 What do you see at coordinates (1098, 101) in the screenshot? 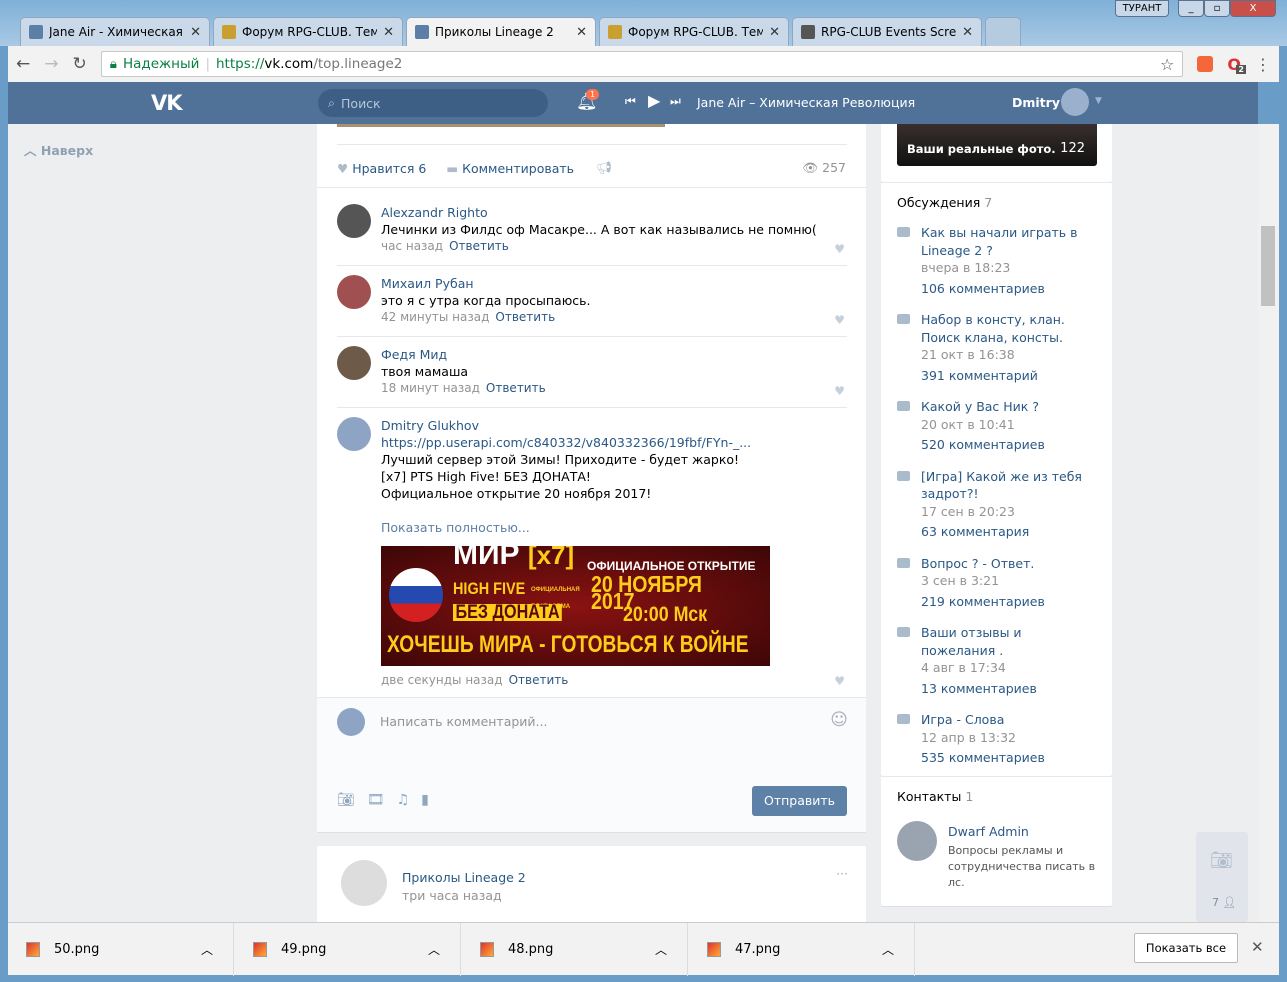
I see `chevron-down-icon: ▼` at bounding box center [1098, 101].